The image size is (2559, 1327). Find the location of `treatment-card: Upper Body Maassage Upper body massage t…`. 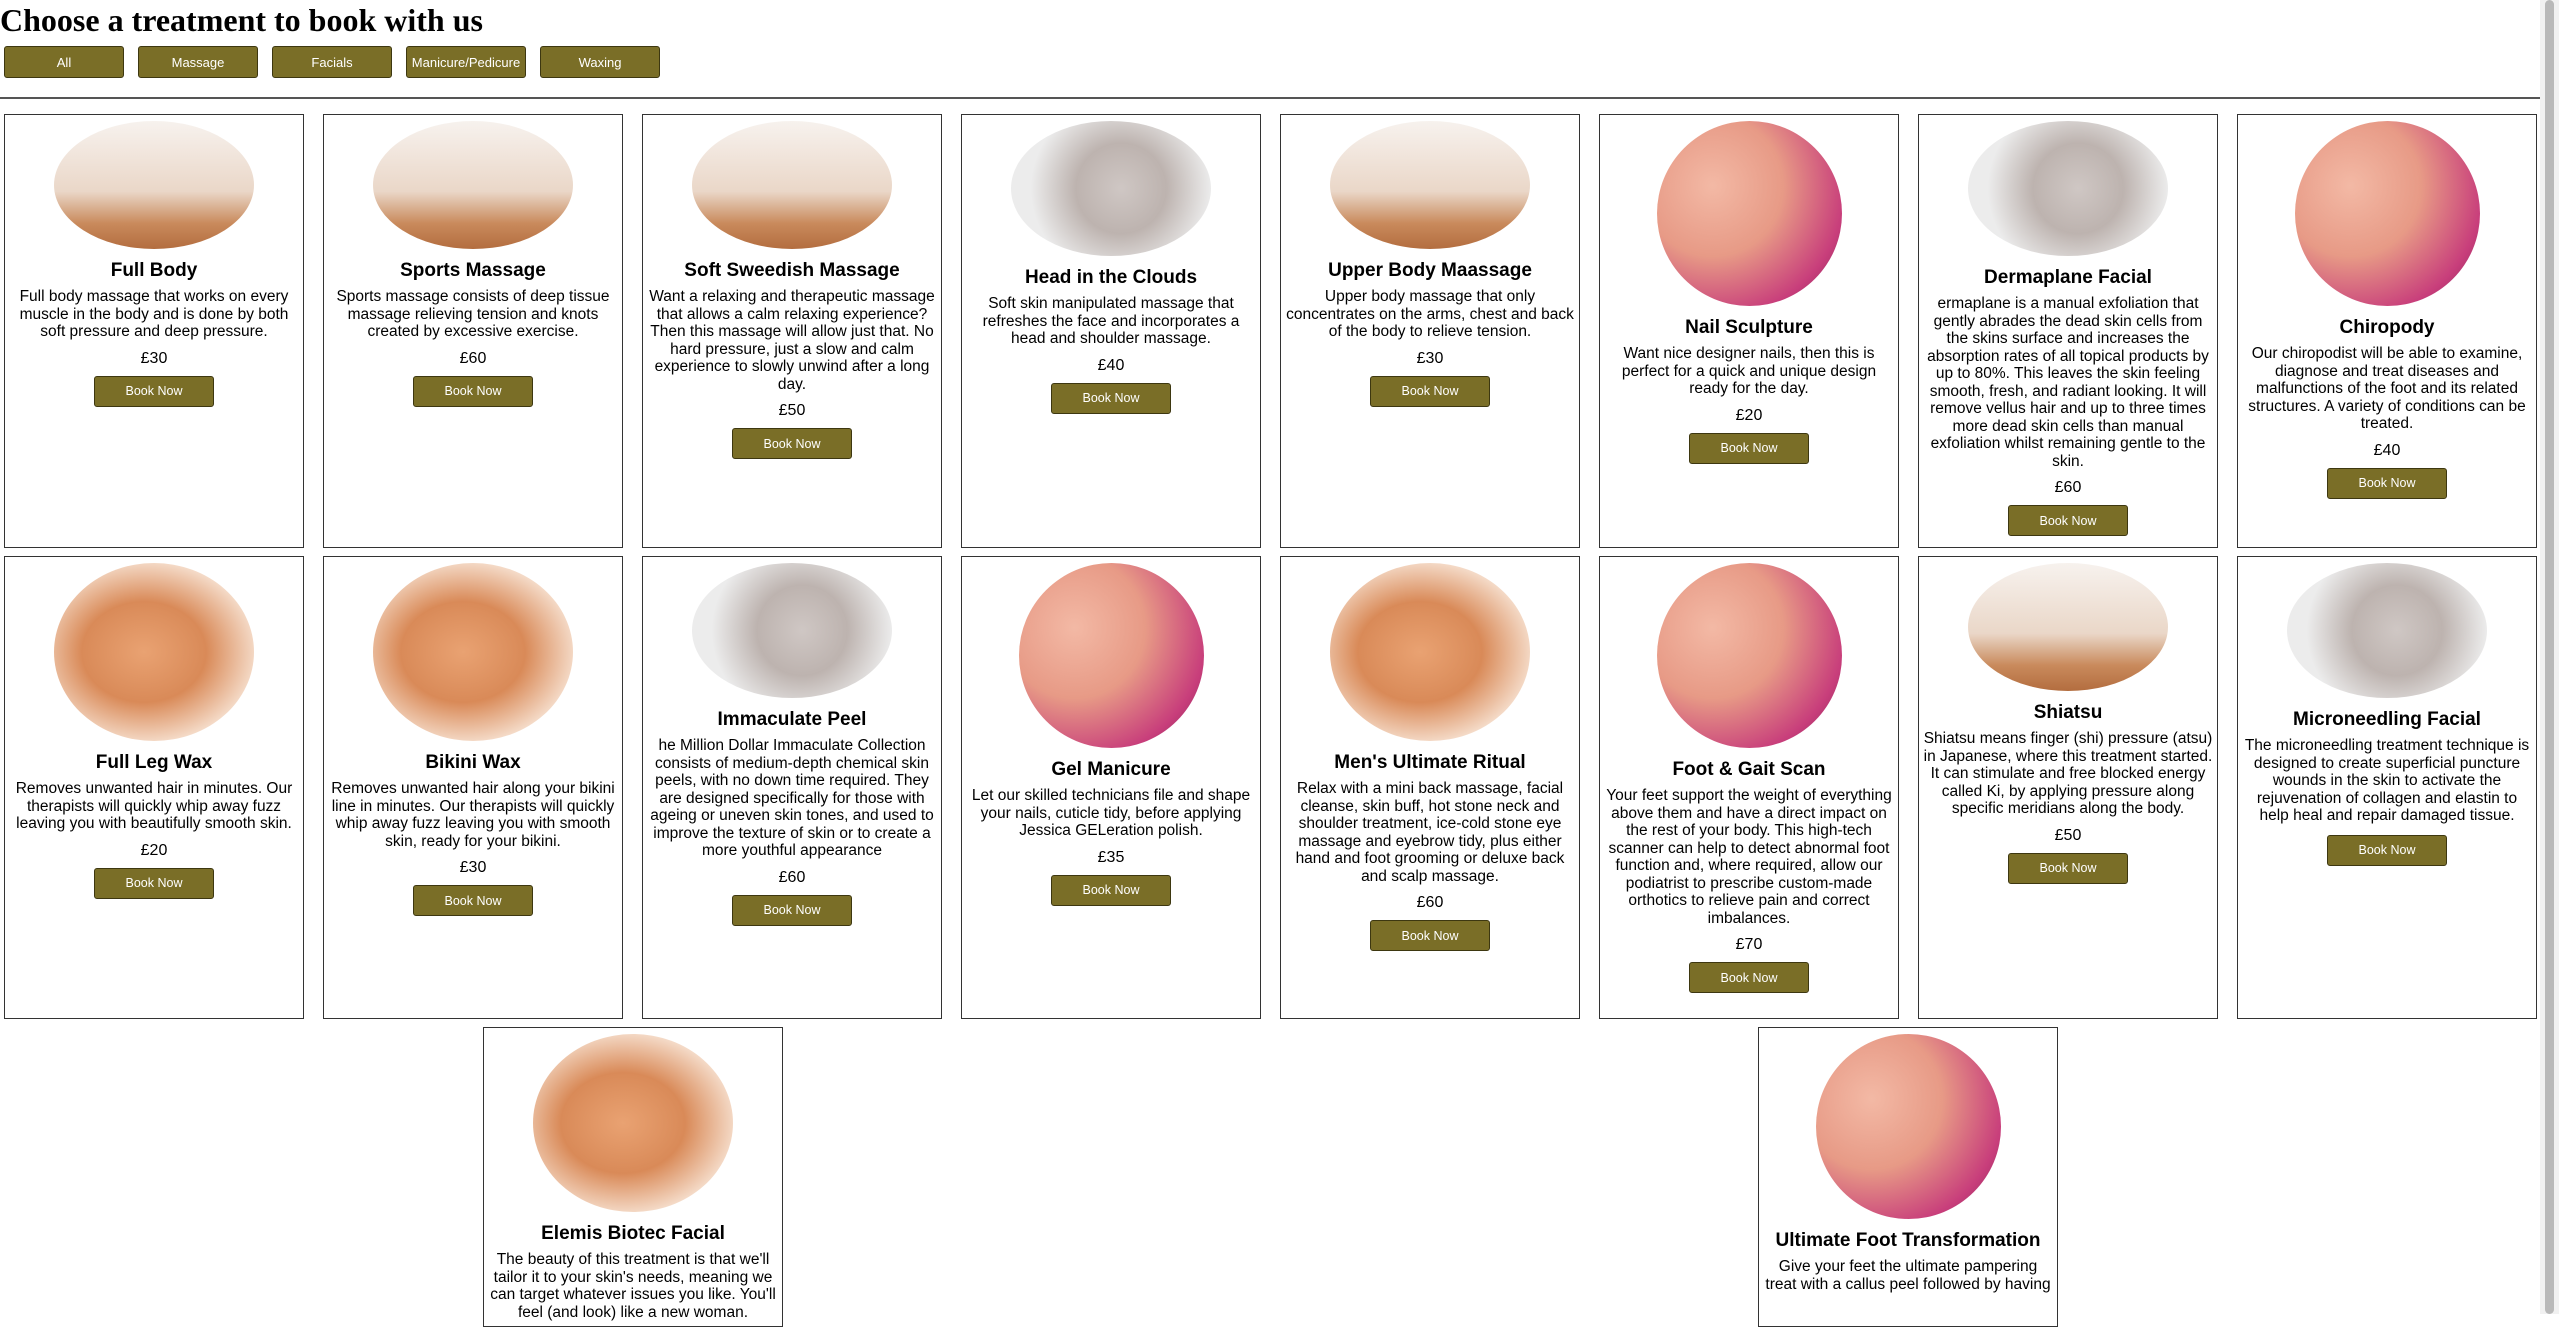

treatment-card: Upper Body Maassage Upper body massage t… is located at coordinates (1430, 331).